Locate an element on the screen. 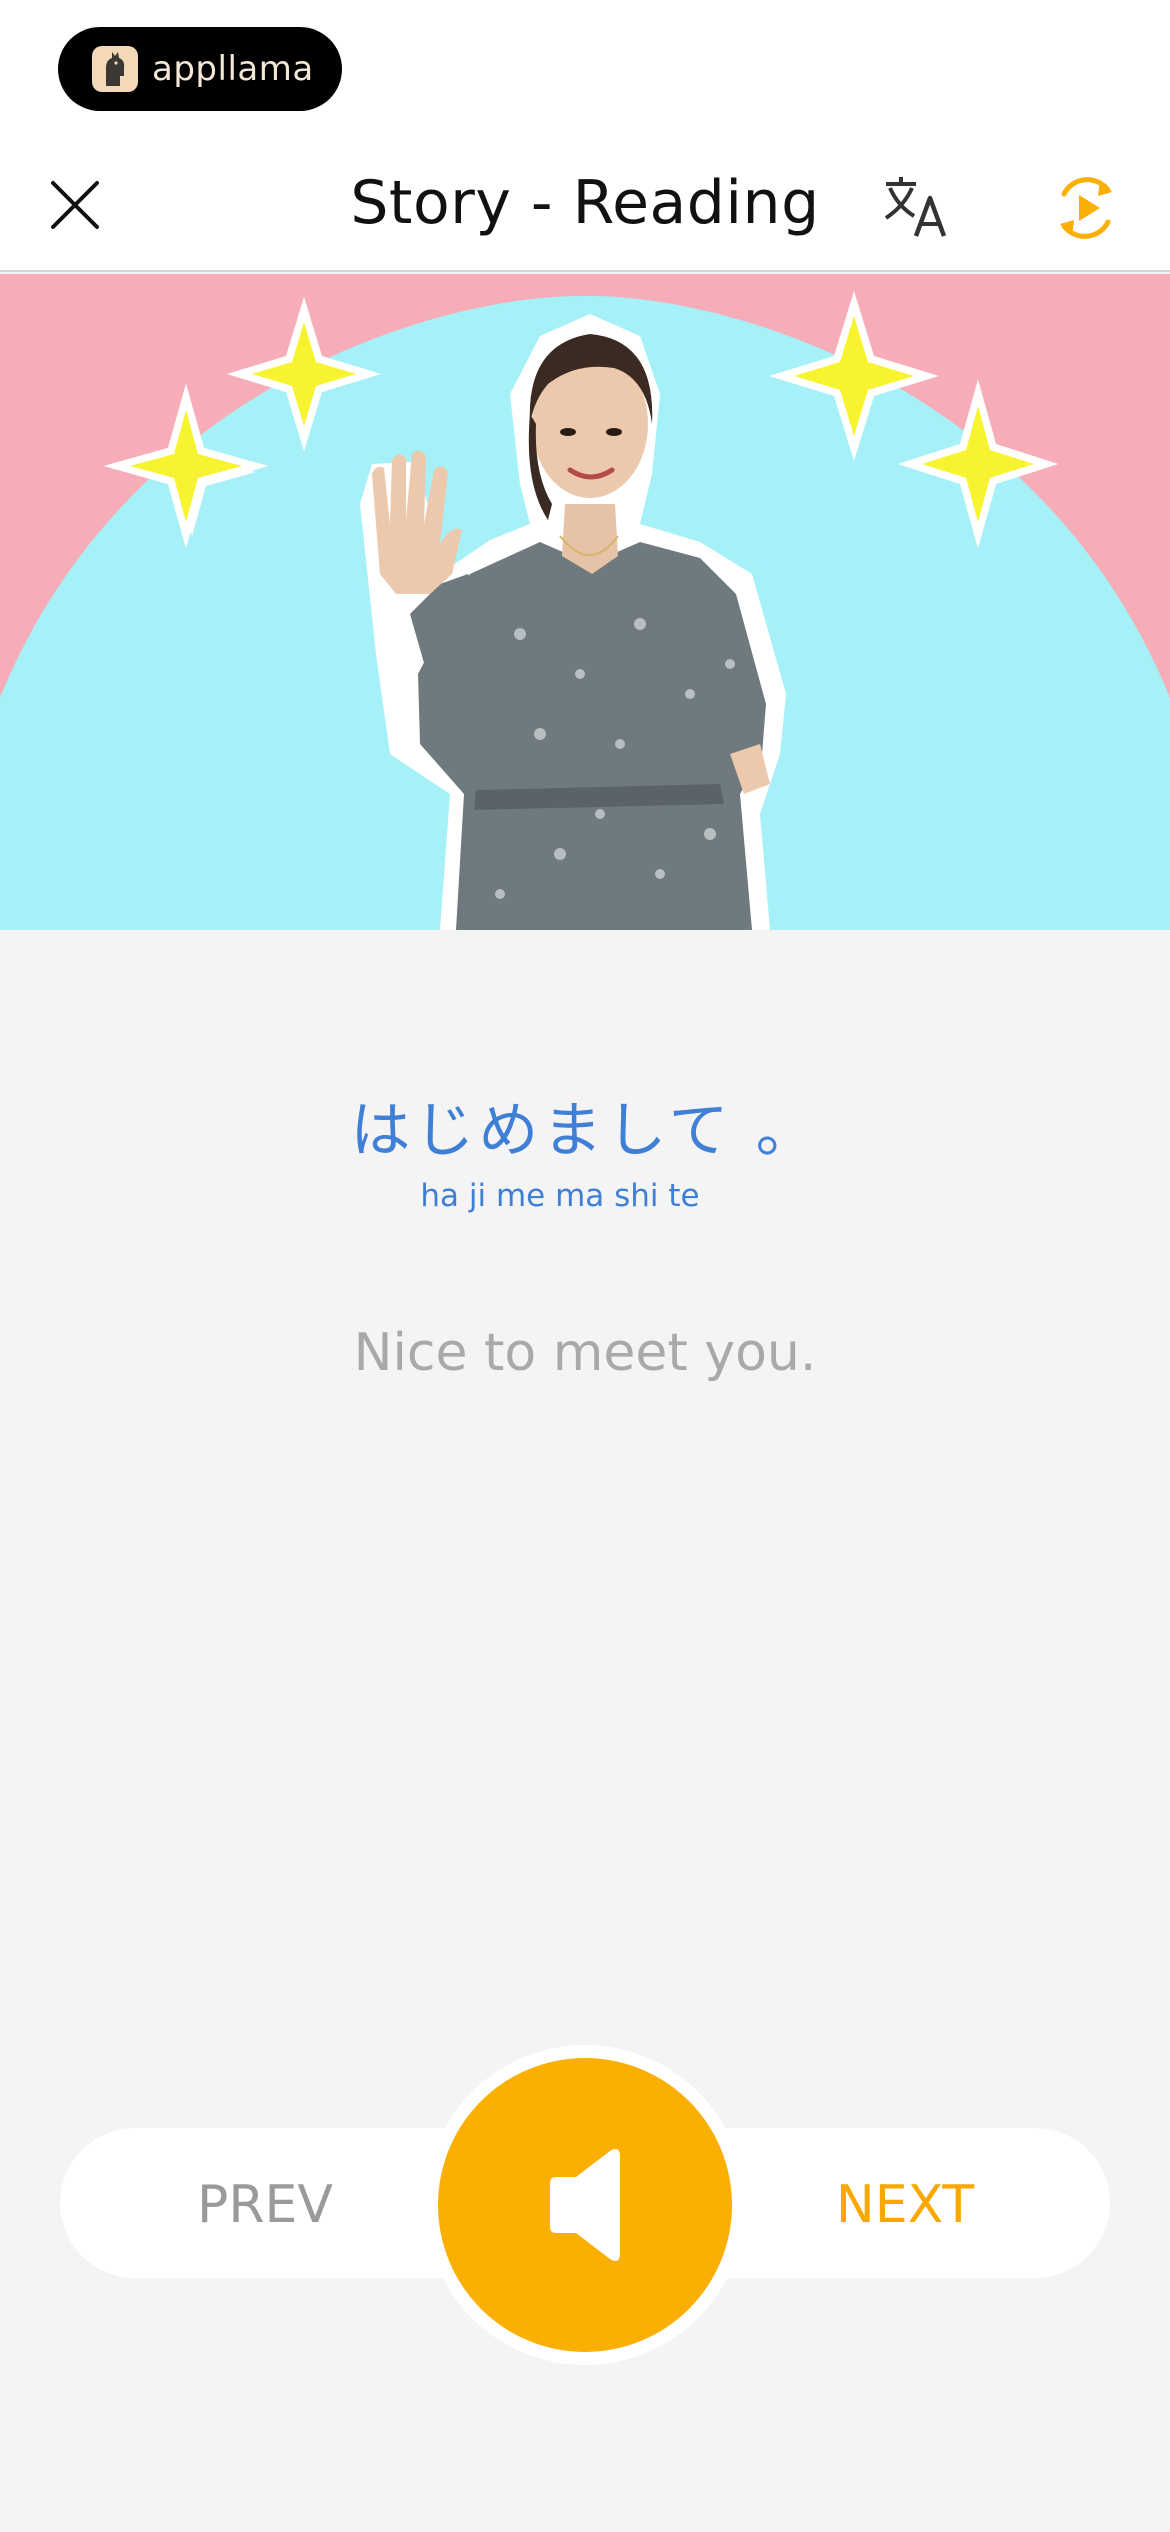 The image size is (1170, 2532). page-title: Story - Reading is located at coordinates (585, 203).